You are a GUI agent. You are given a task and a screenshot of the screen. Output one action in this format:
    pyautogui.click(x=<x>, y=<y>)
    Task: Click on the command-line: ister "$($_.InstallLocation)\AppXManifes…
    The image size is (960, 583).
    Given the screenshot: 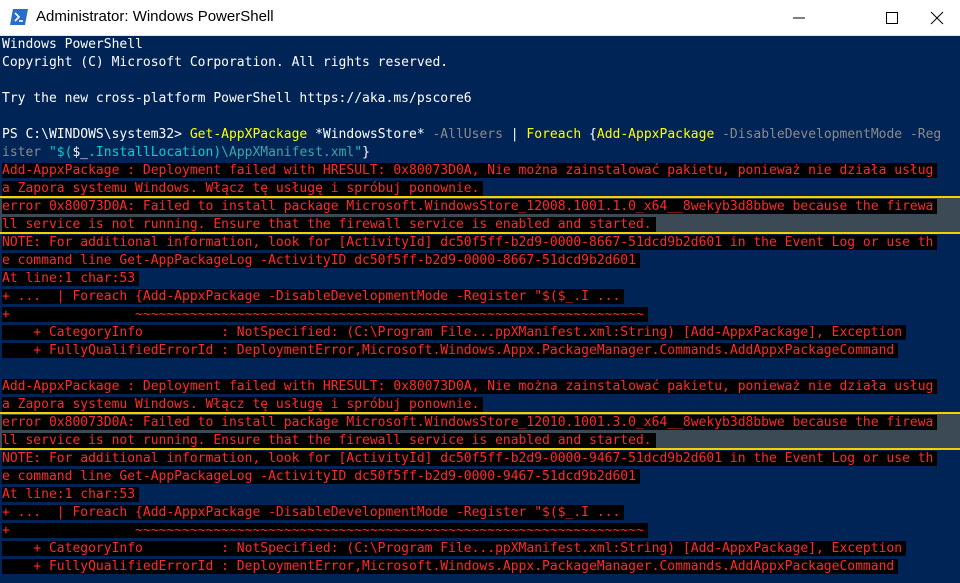 What is the action you would take?
    pyautogui.click(x=186, y=153)
    